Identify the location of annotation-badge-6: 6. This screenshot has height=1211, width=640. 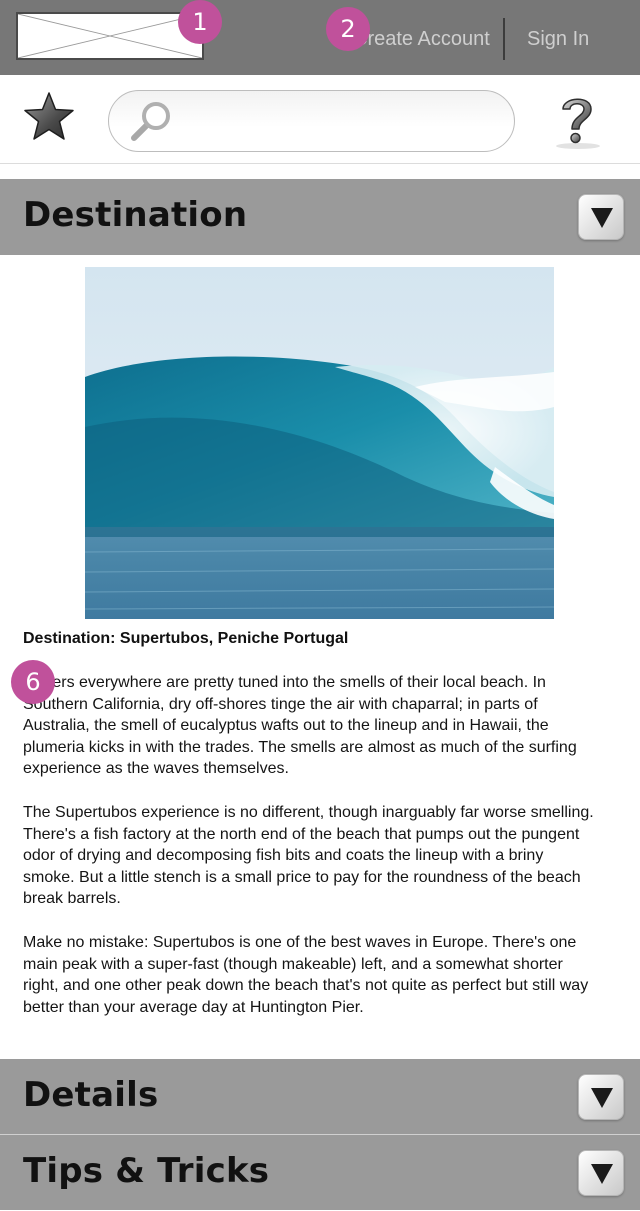
(33, 682).